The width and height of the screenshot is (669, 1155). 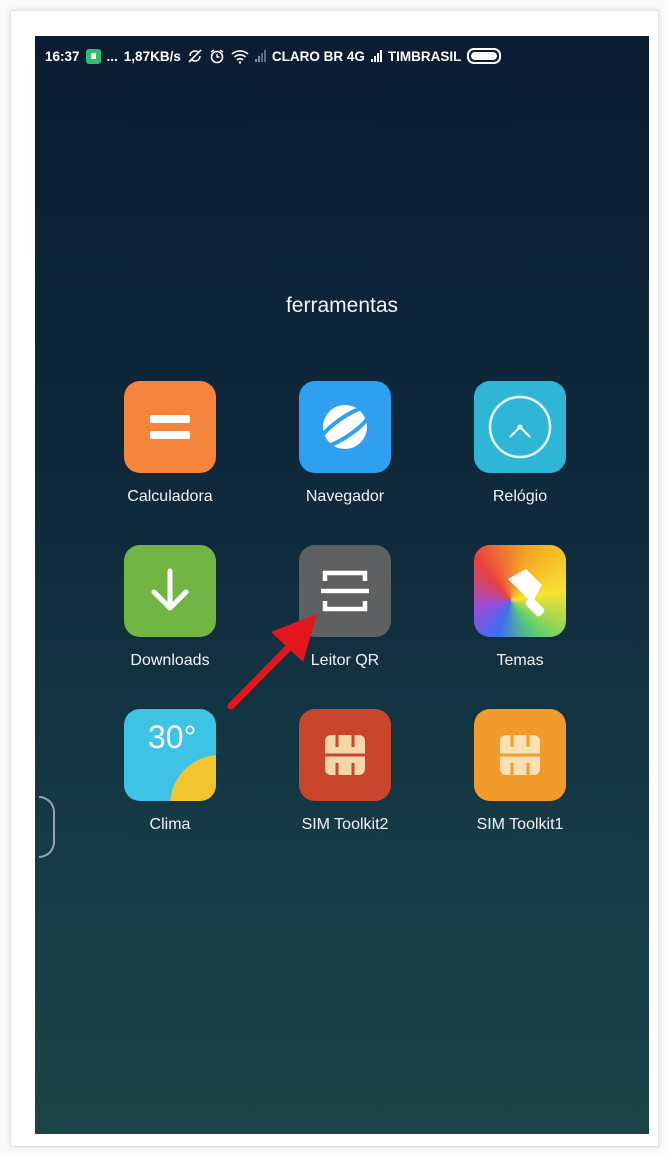 I want to click on app-downloads: Downloads, so click(x=170, y=607).